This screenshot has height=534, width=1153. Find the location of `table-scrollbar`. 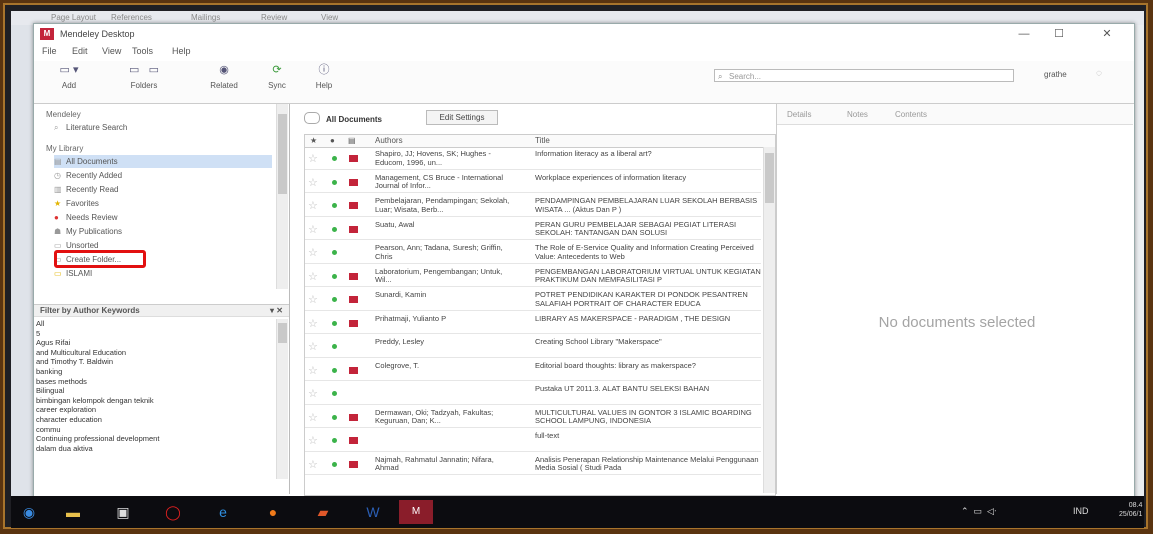

table-scrollbar is located at coordinates (769, 320).